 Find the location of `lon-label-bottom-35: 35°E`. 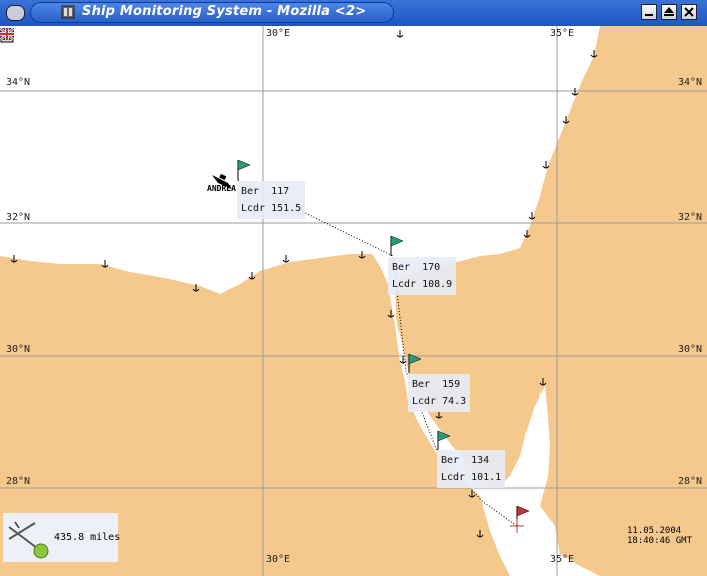

lon-label-bottom-35: 35°E is located at coordinates (562, 559).